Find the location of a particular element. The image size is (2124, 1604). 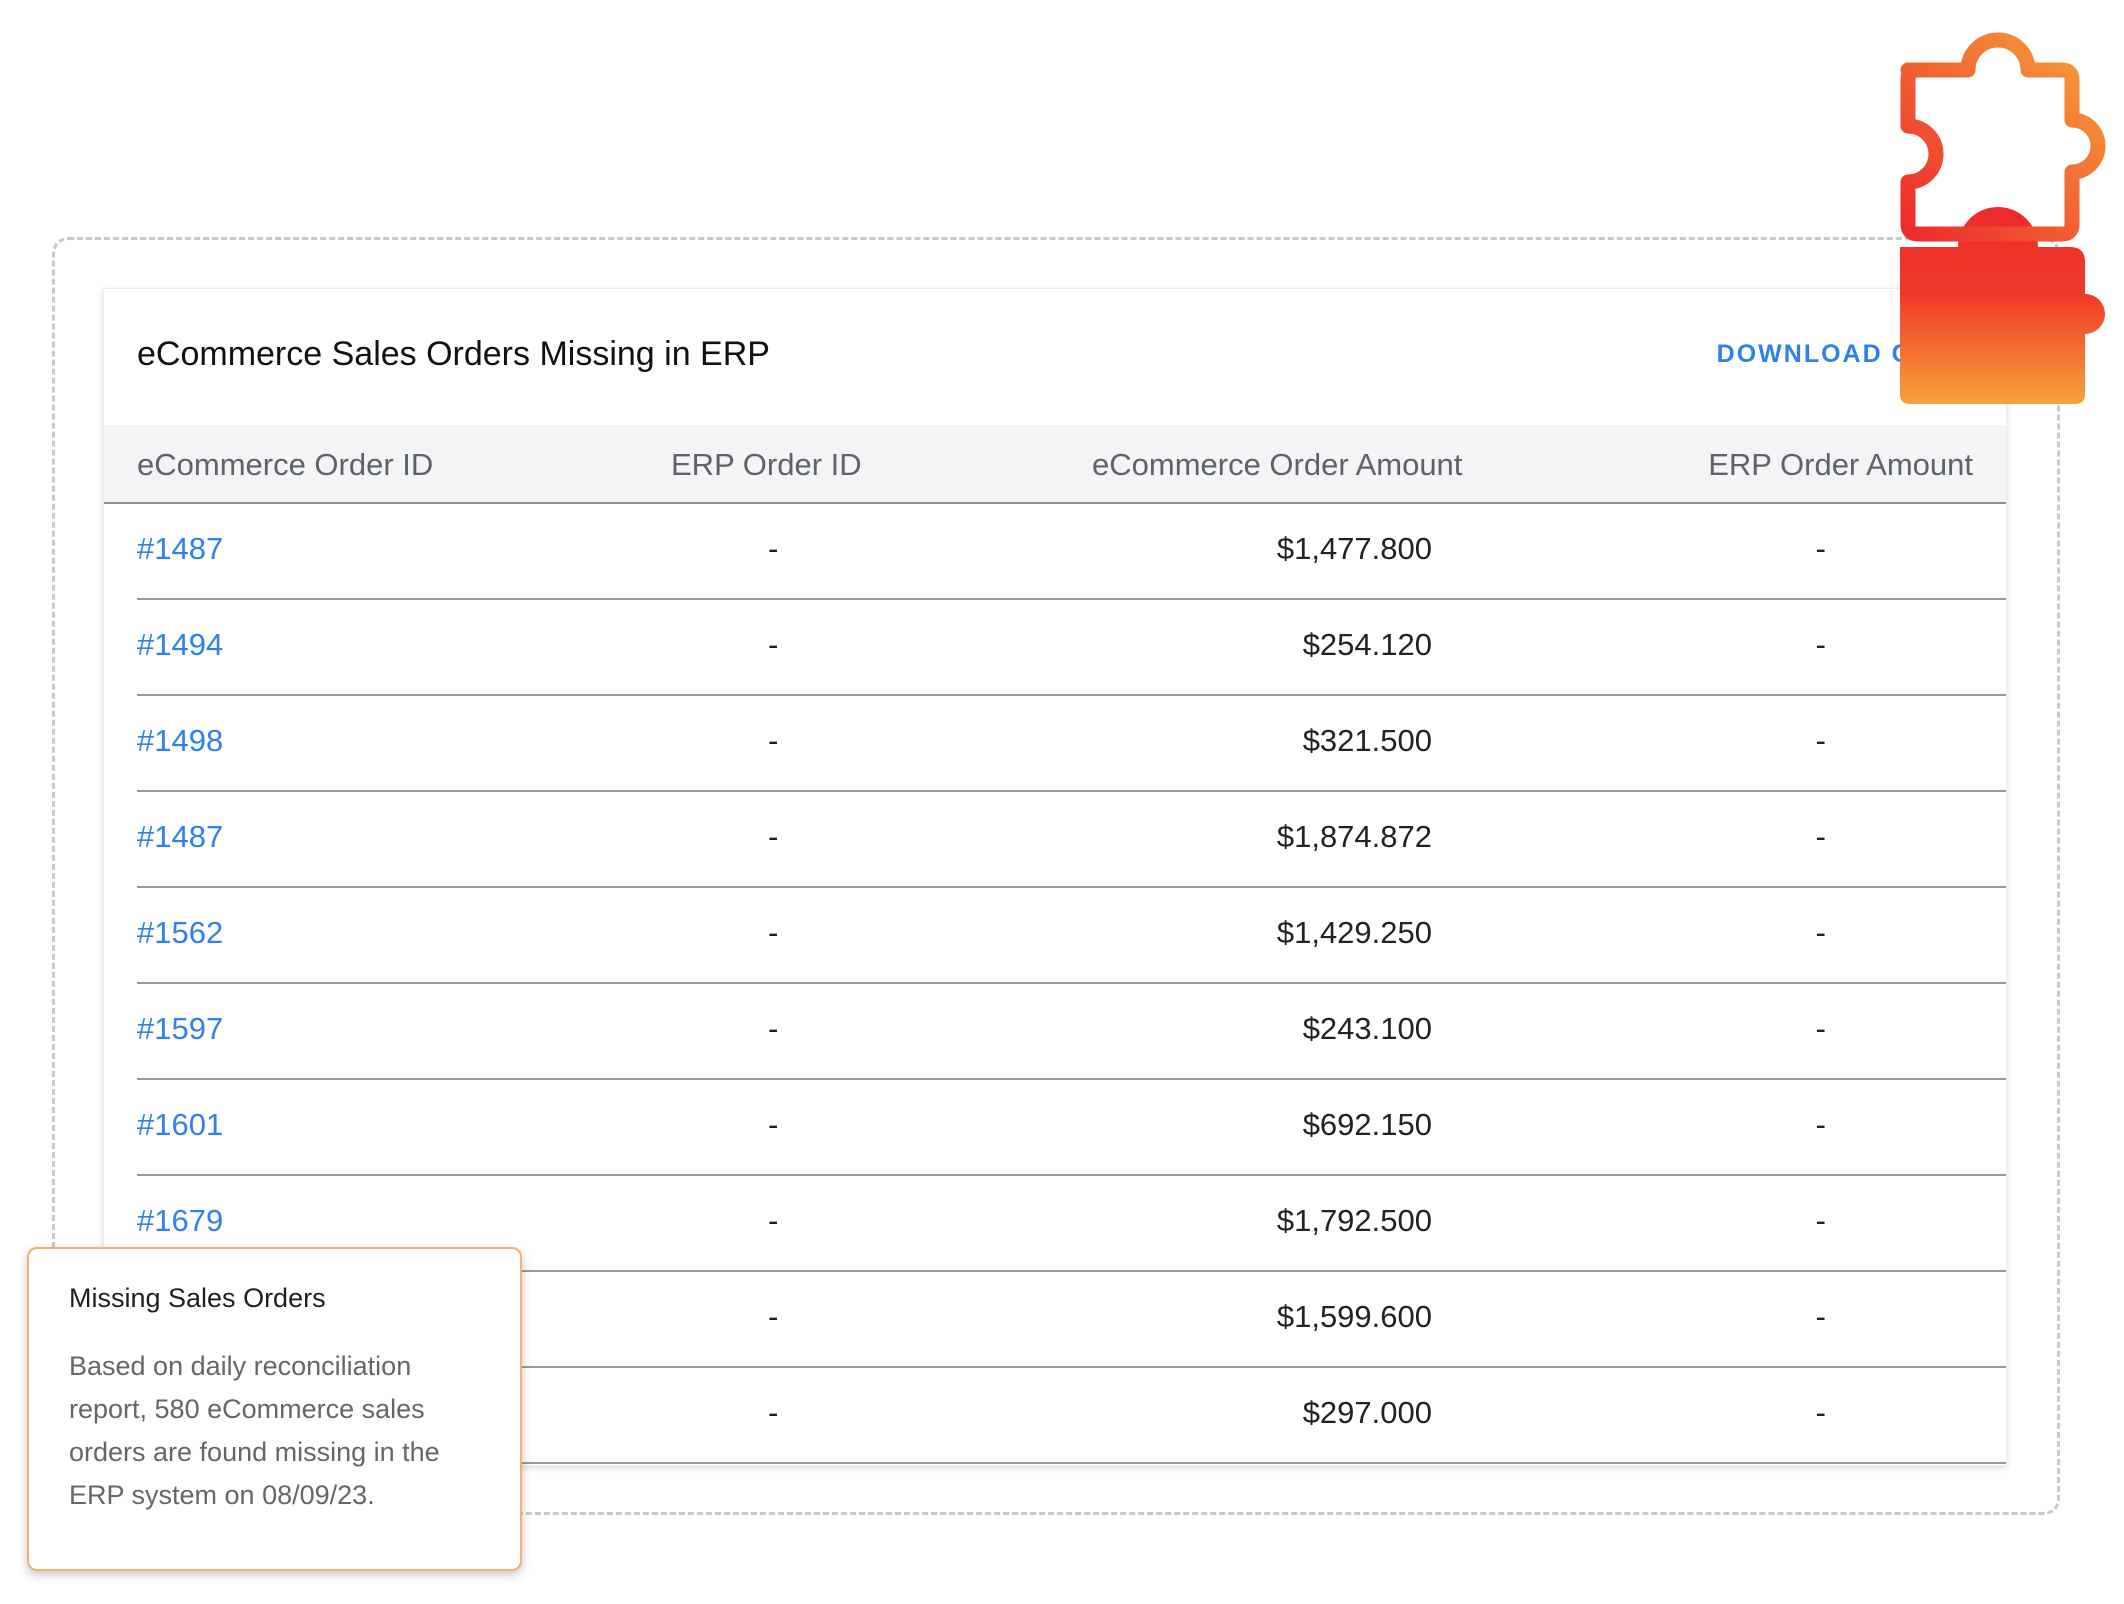

ecommerce-order-amount: $1,477.800 is located at coordinates (1354, 548).